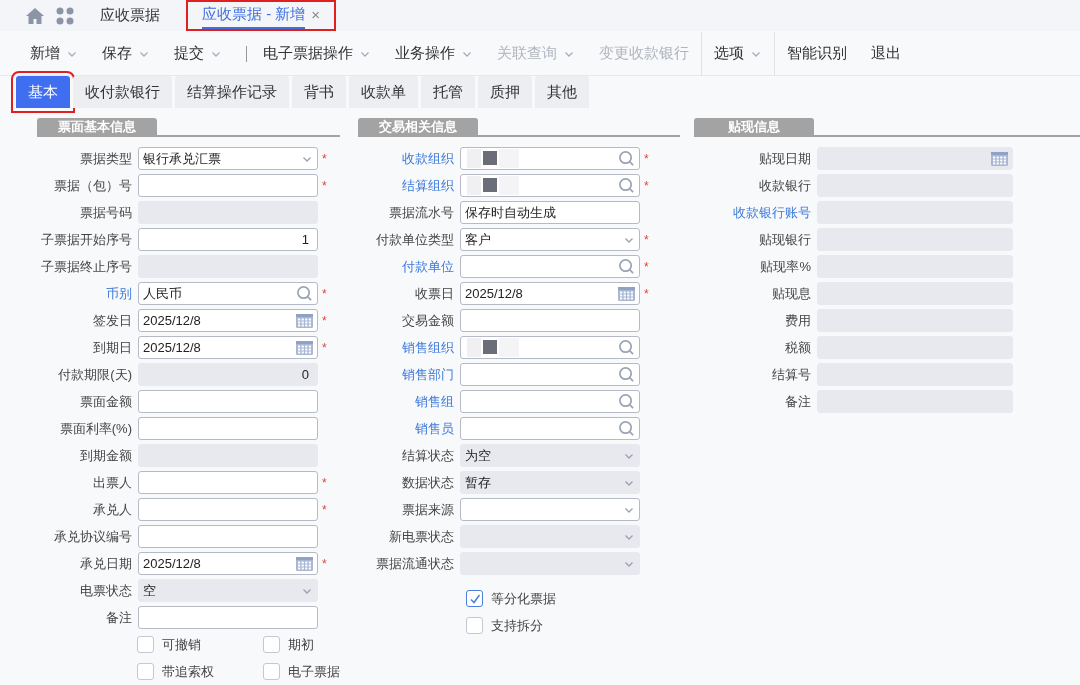 Image resolution: width=1080 pixels, height=685 pixels. Describe the element at coordinates (319, 92) in the screenshot. I see `form-tab: 背书` at that location.